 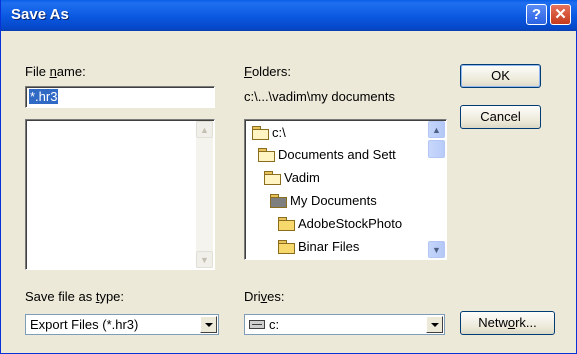 What do you see at coordinates (436, 149) in the screenshot?
I see `scroll-thumb` at bounding box center [436, 149].